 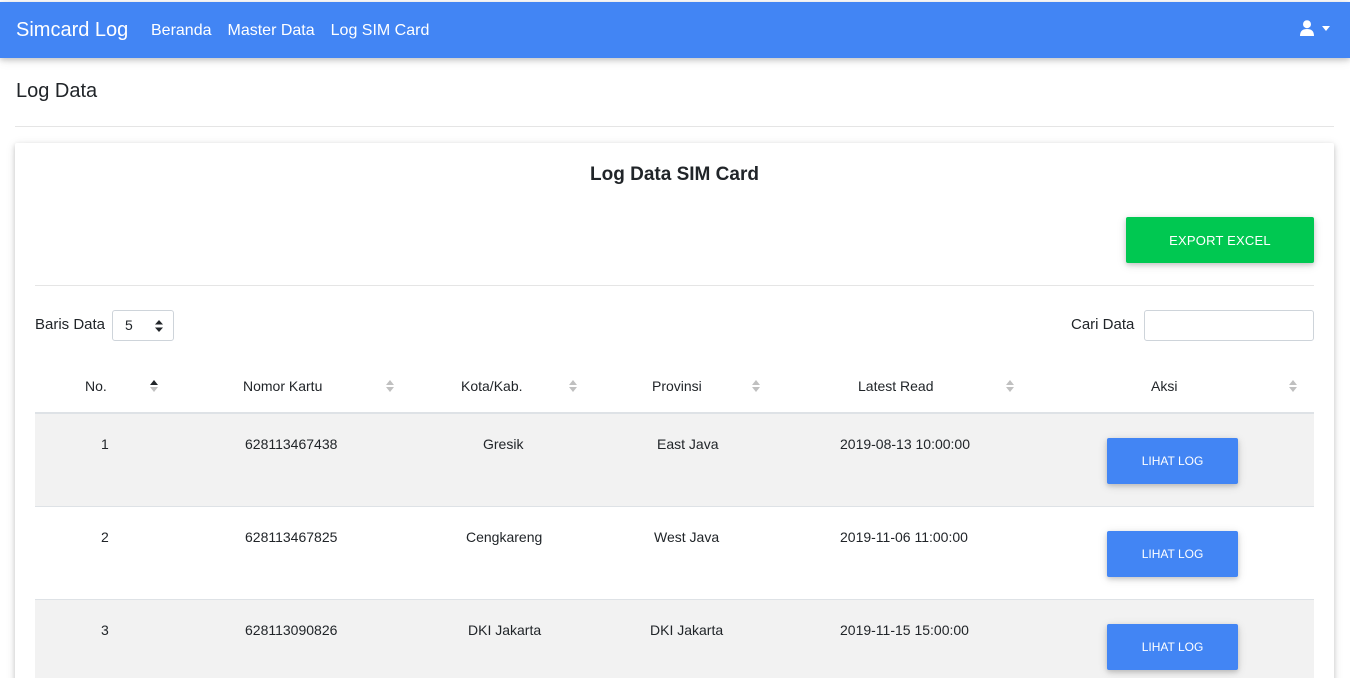 What do you see at coordinates (105, 537) in the screenshot?
I see `cell-no: 2` at bounding box center [105, 537].